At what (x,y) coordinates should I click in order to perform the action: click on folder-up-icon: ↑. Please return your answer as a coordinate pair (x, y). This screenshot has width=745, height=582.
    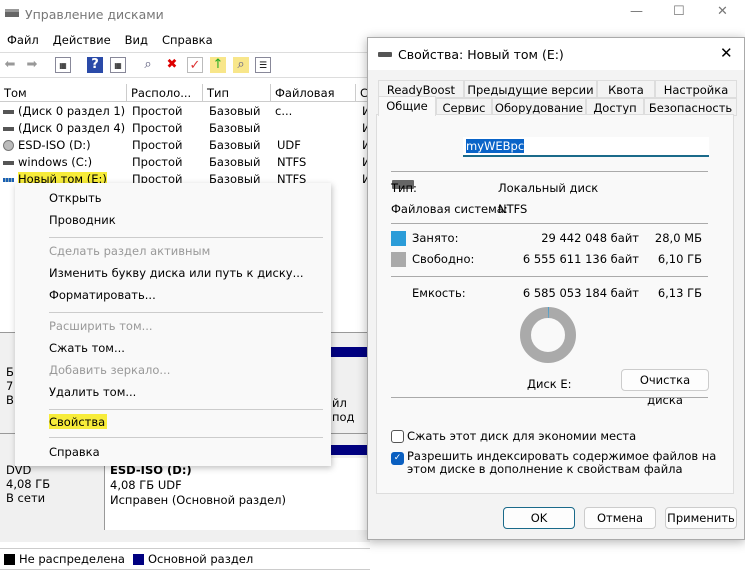
    Looking at the image, I should click on (218, 65).